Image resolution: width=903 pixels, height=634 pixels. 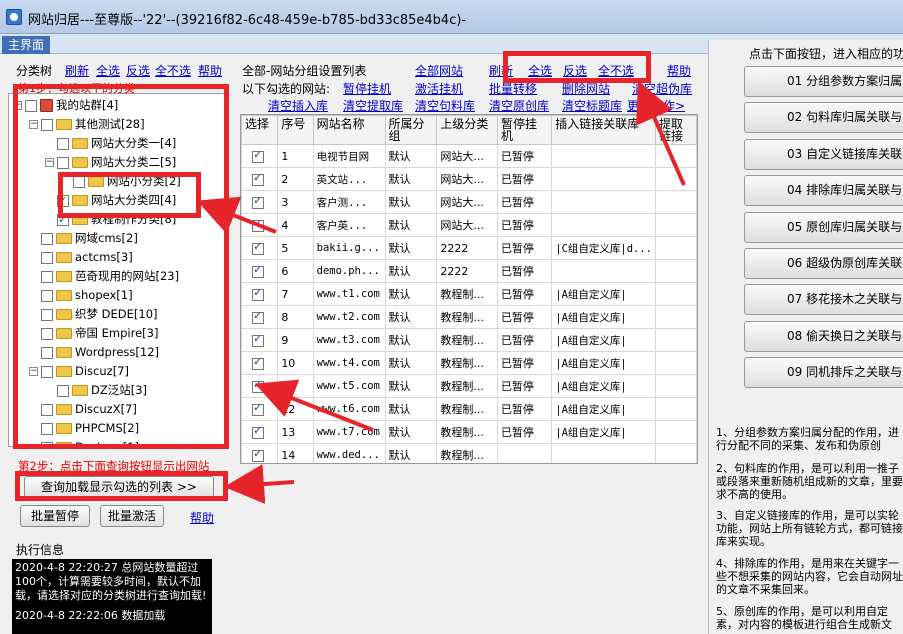 What do you see at coordinates (439, 88) in the screenshot?
I see `activate-hangup-link: 激活挂机` at bounding box center [439, 88].